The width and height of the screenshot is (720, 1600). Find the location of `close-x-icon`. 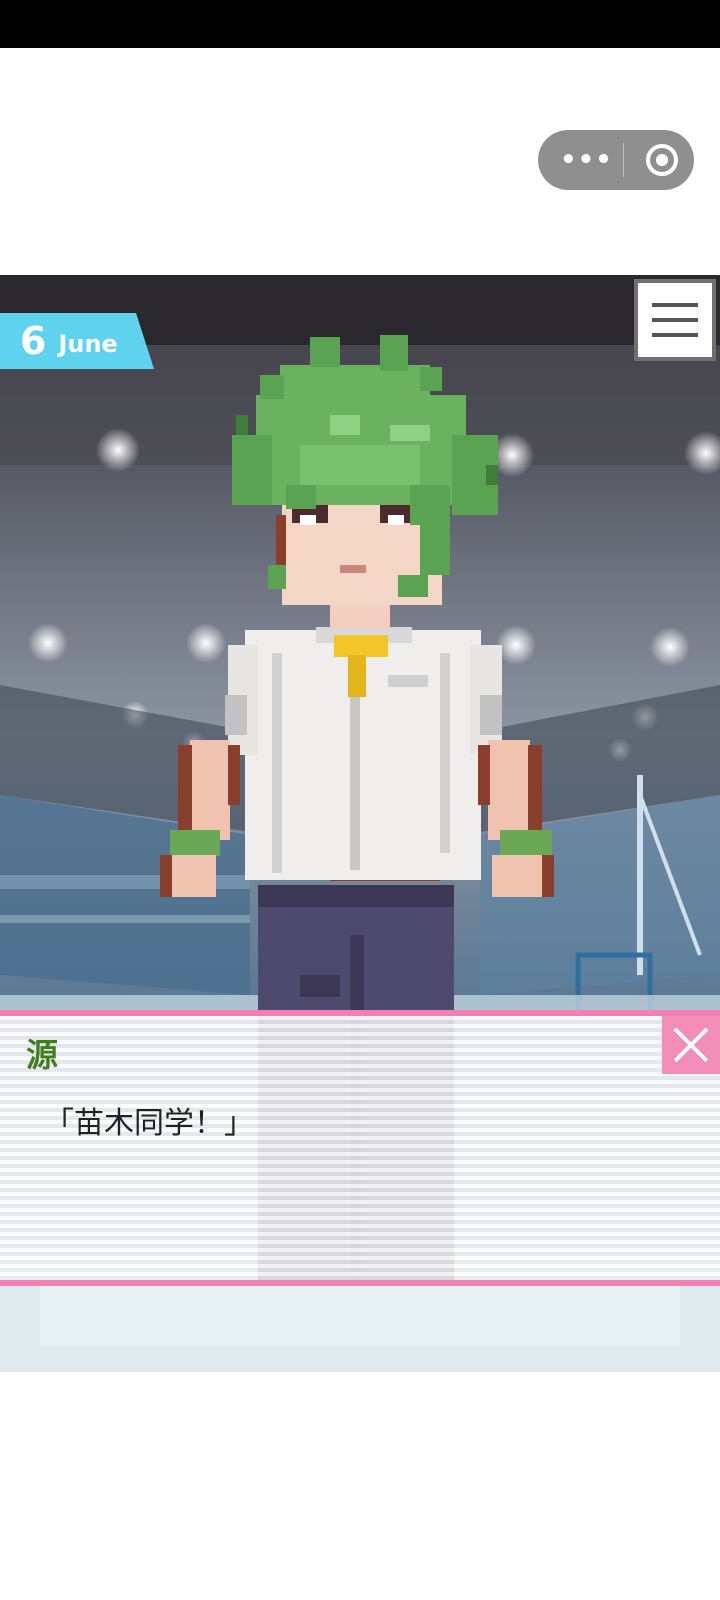

close-x-icon is located at coordinates (691, 1045).